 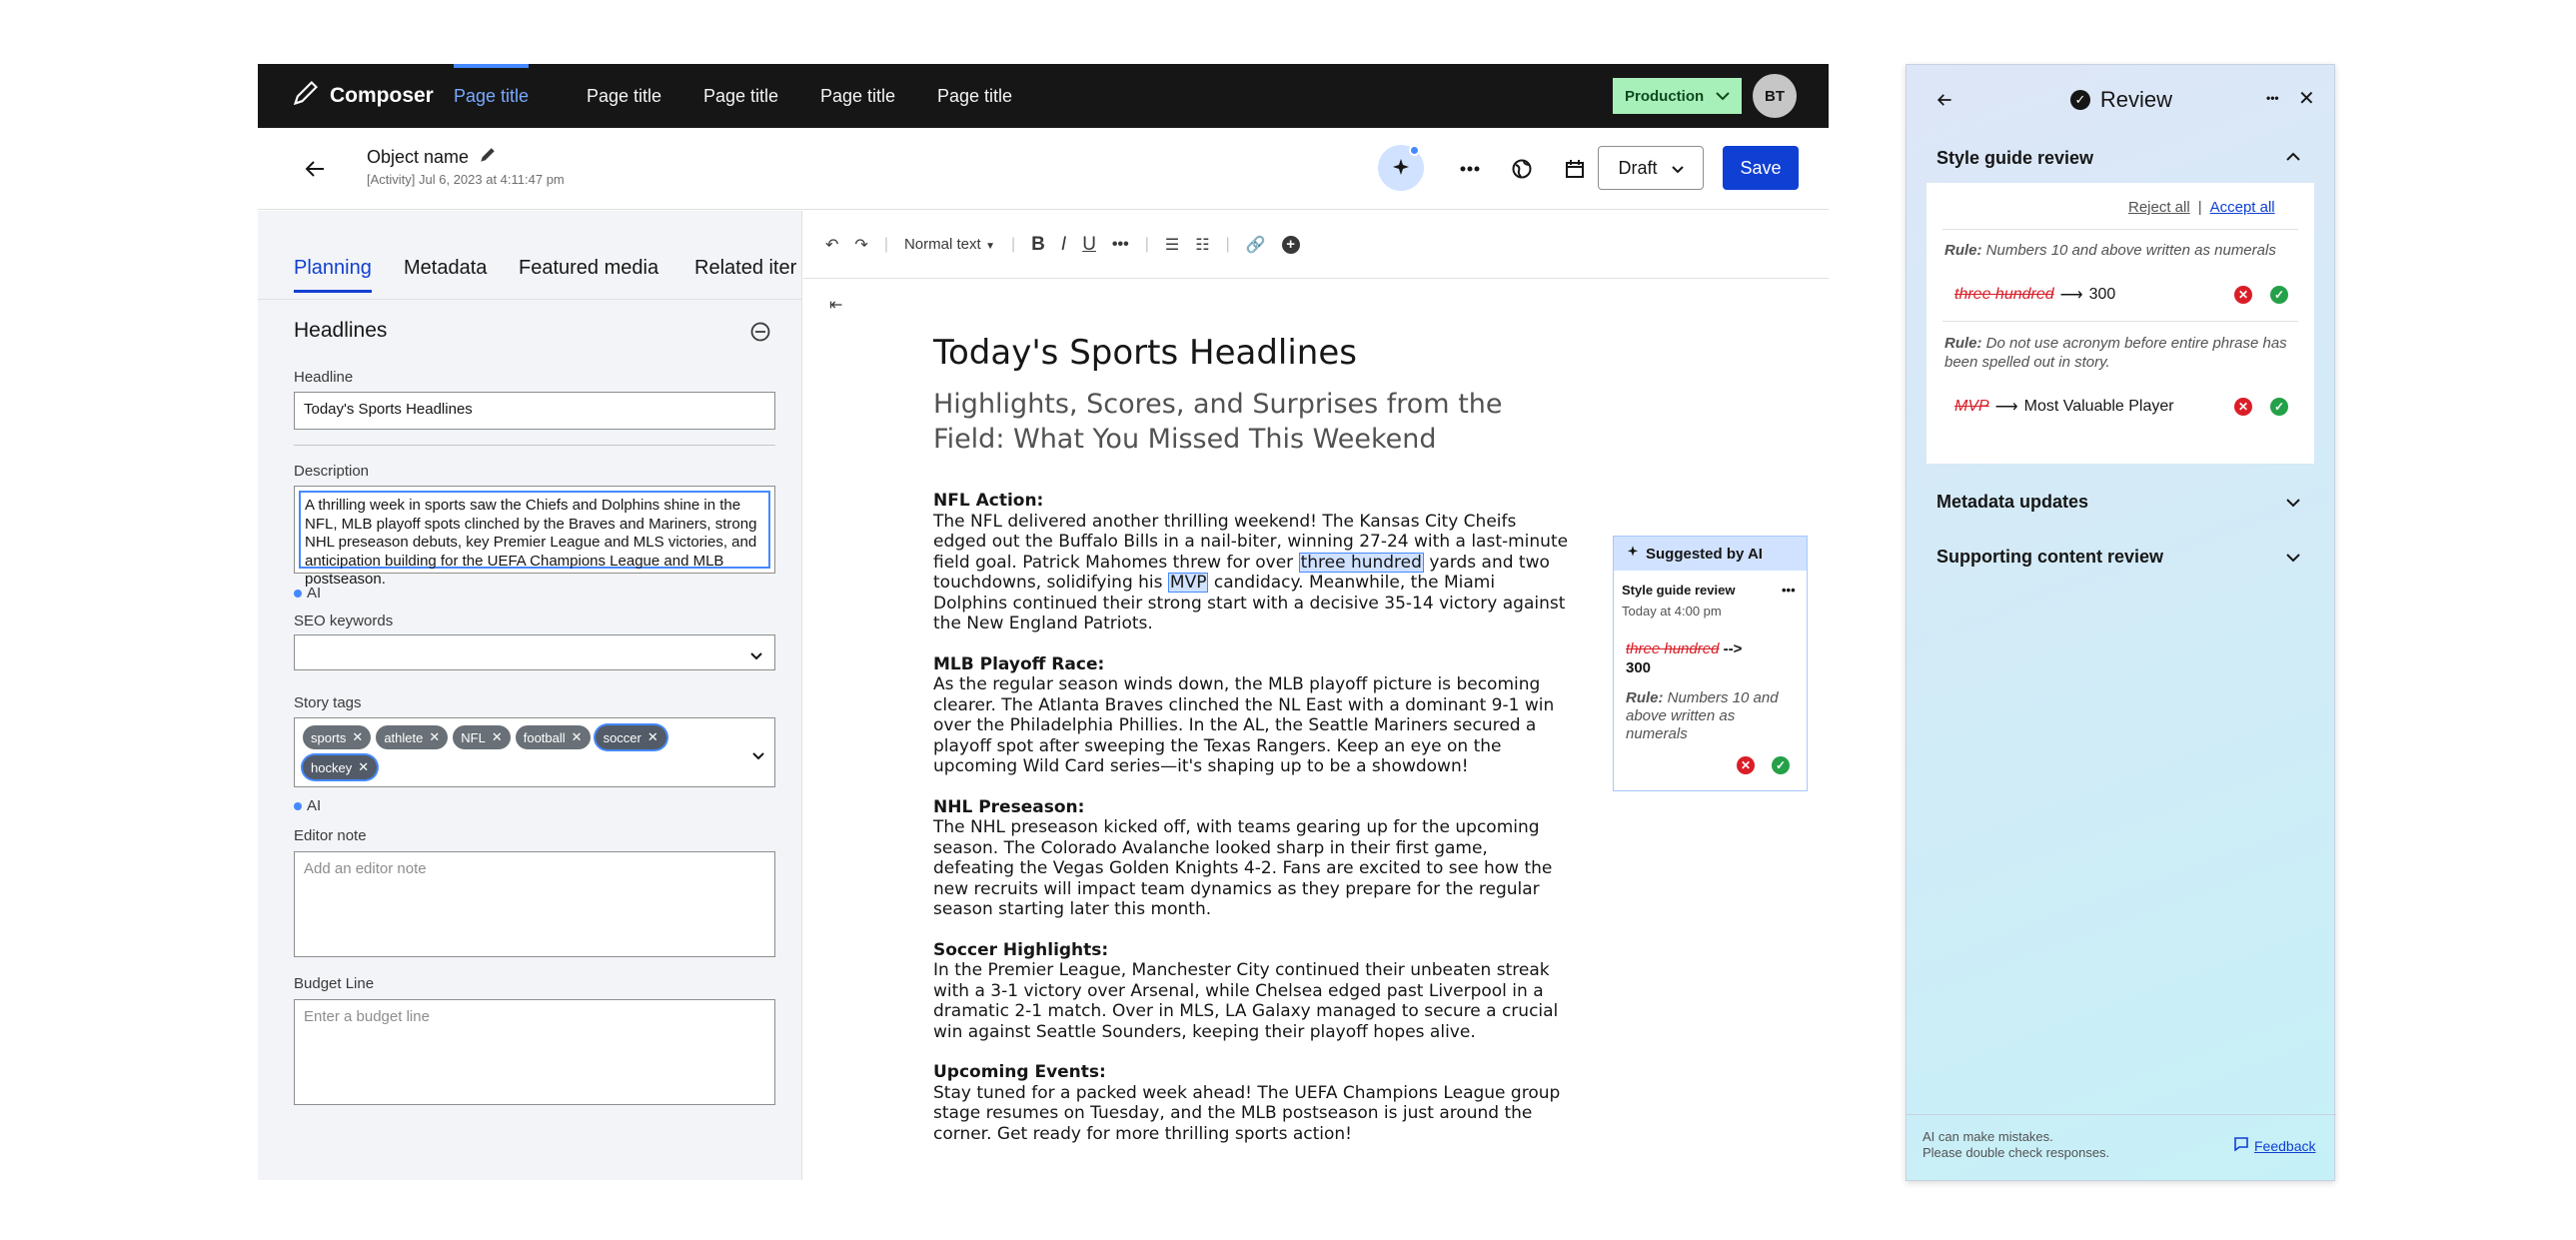 I want to click on tag-chip: football ✕, so click(x=553, y=737).